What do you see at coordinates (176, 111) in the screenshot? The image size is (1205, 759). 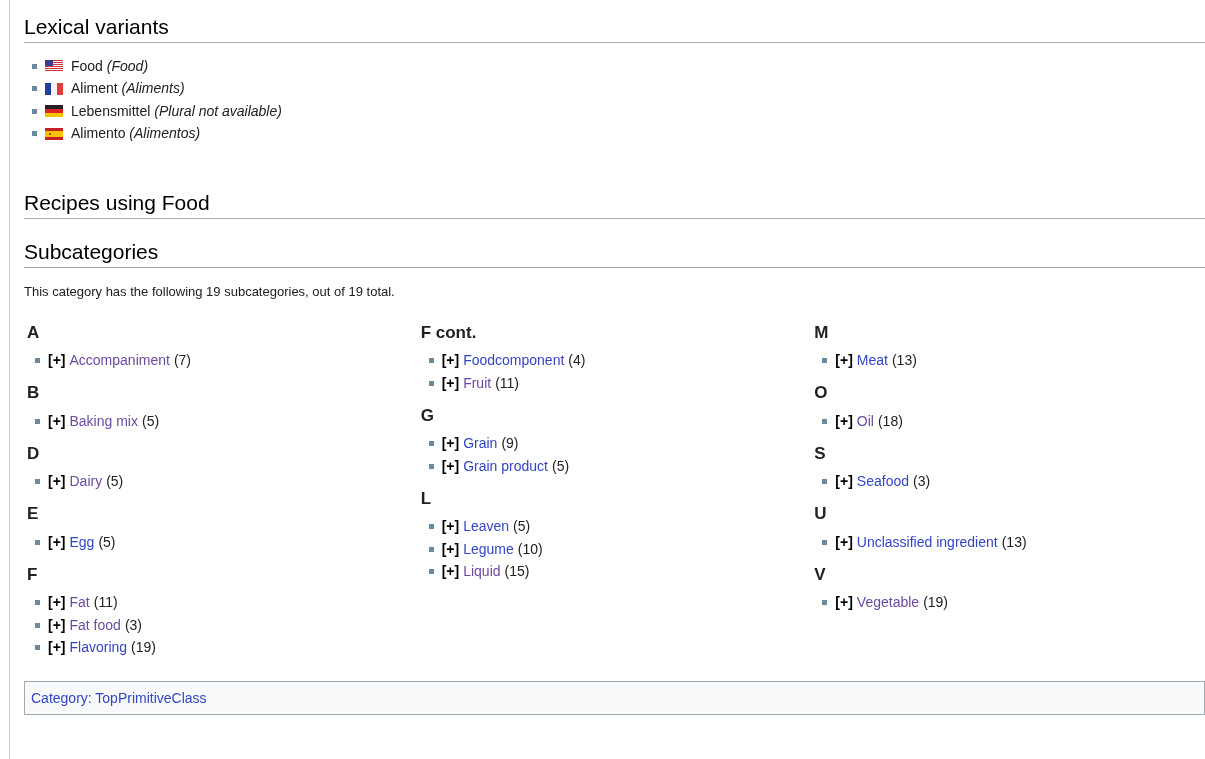 I see `variant-text: Lebensmittel (Plural not available)` at bounding box center [176, 111].